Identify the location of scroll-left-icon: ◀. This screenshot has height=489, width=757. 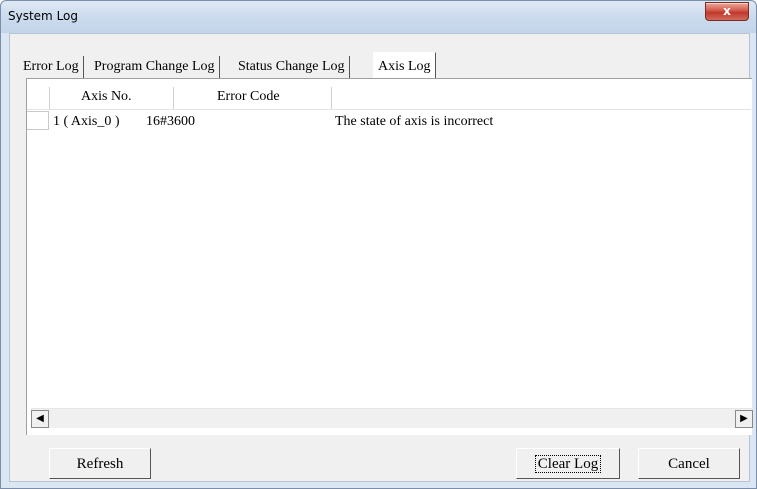
(40, 419).